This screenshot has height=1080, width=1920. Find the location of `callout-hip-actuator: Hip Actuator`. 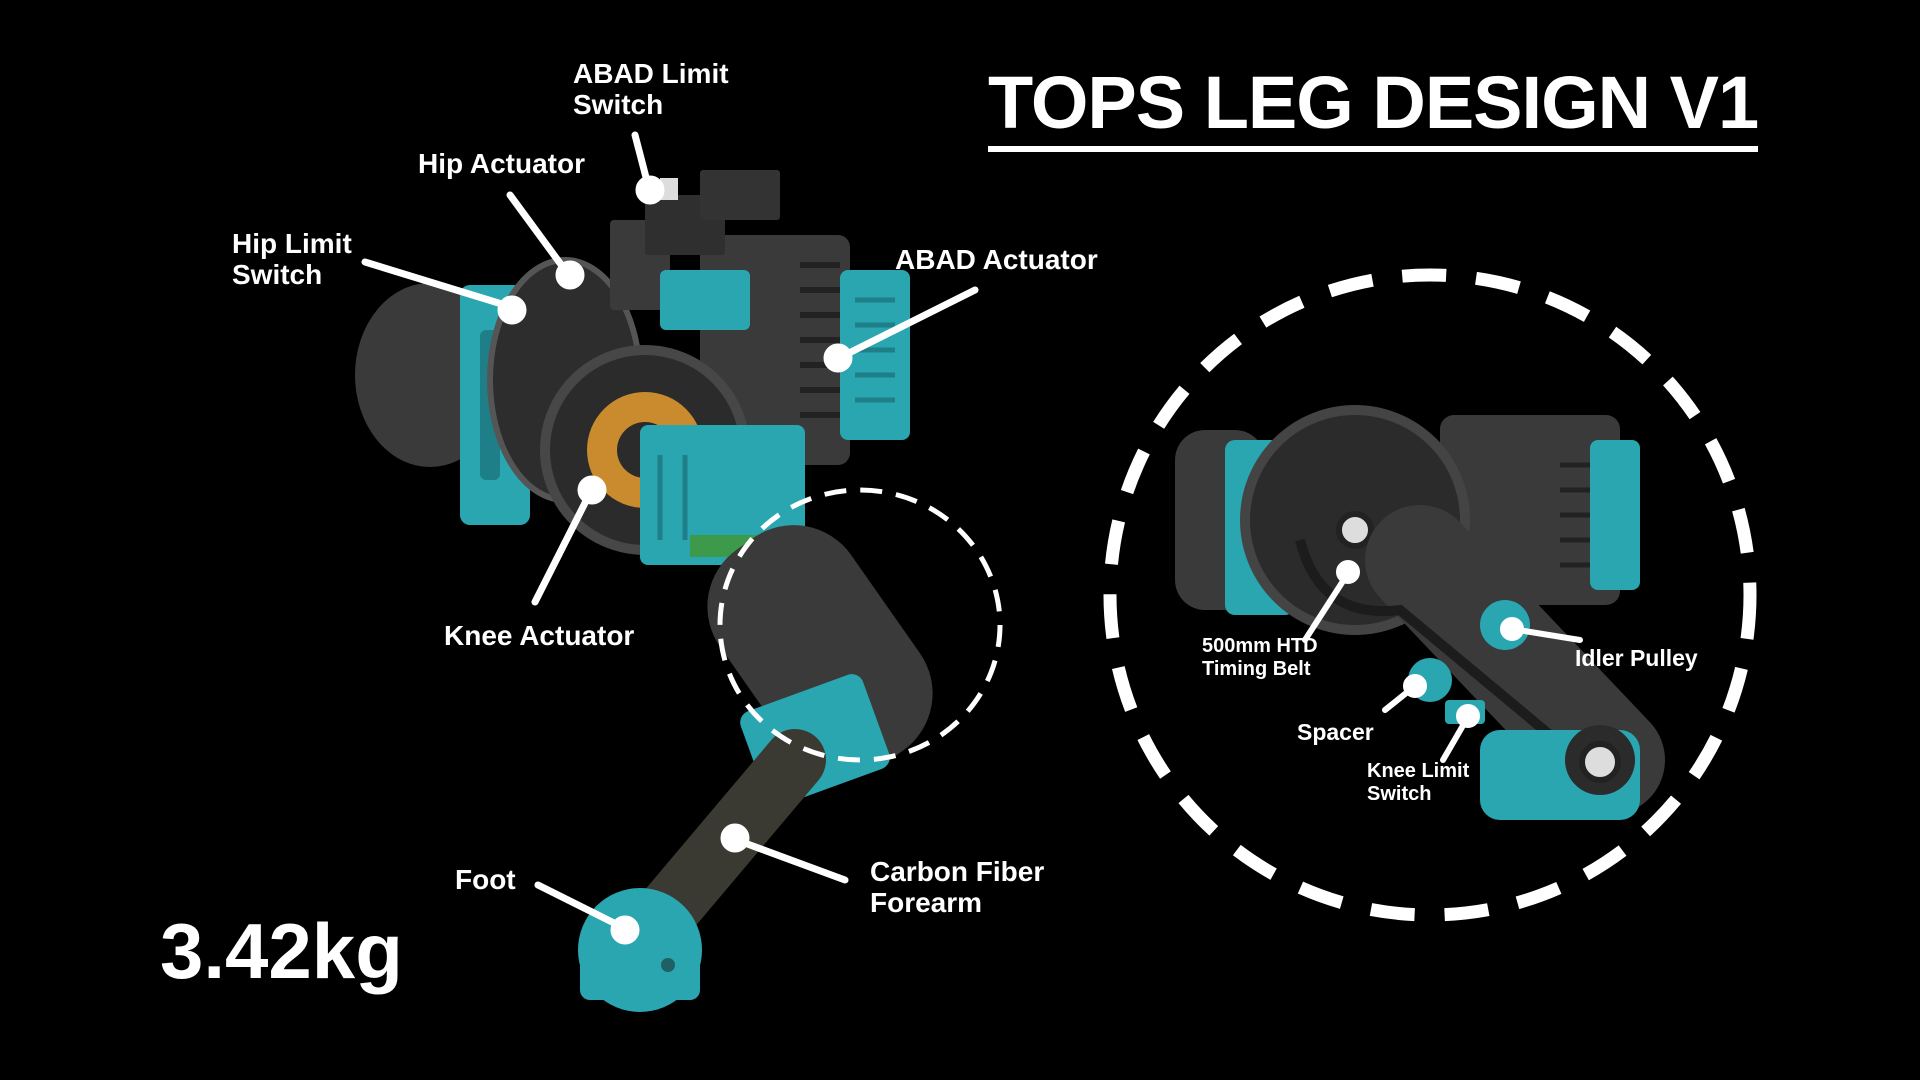

callout-hip-actuator: Hip Actuator is located at coordinates (501, 163).